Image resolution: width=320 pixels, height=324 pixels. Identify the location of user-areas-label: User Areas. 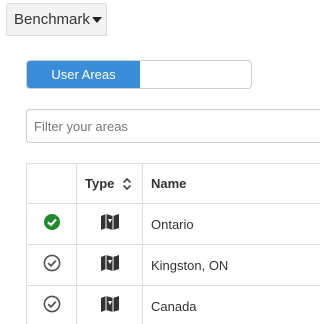
(83, 74).